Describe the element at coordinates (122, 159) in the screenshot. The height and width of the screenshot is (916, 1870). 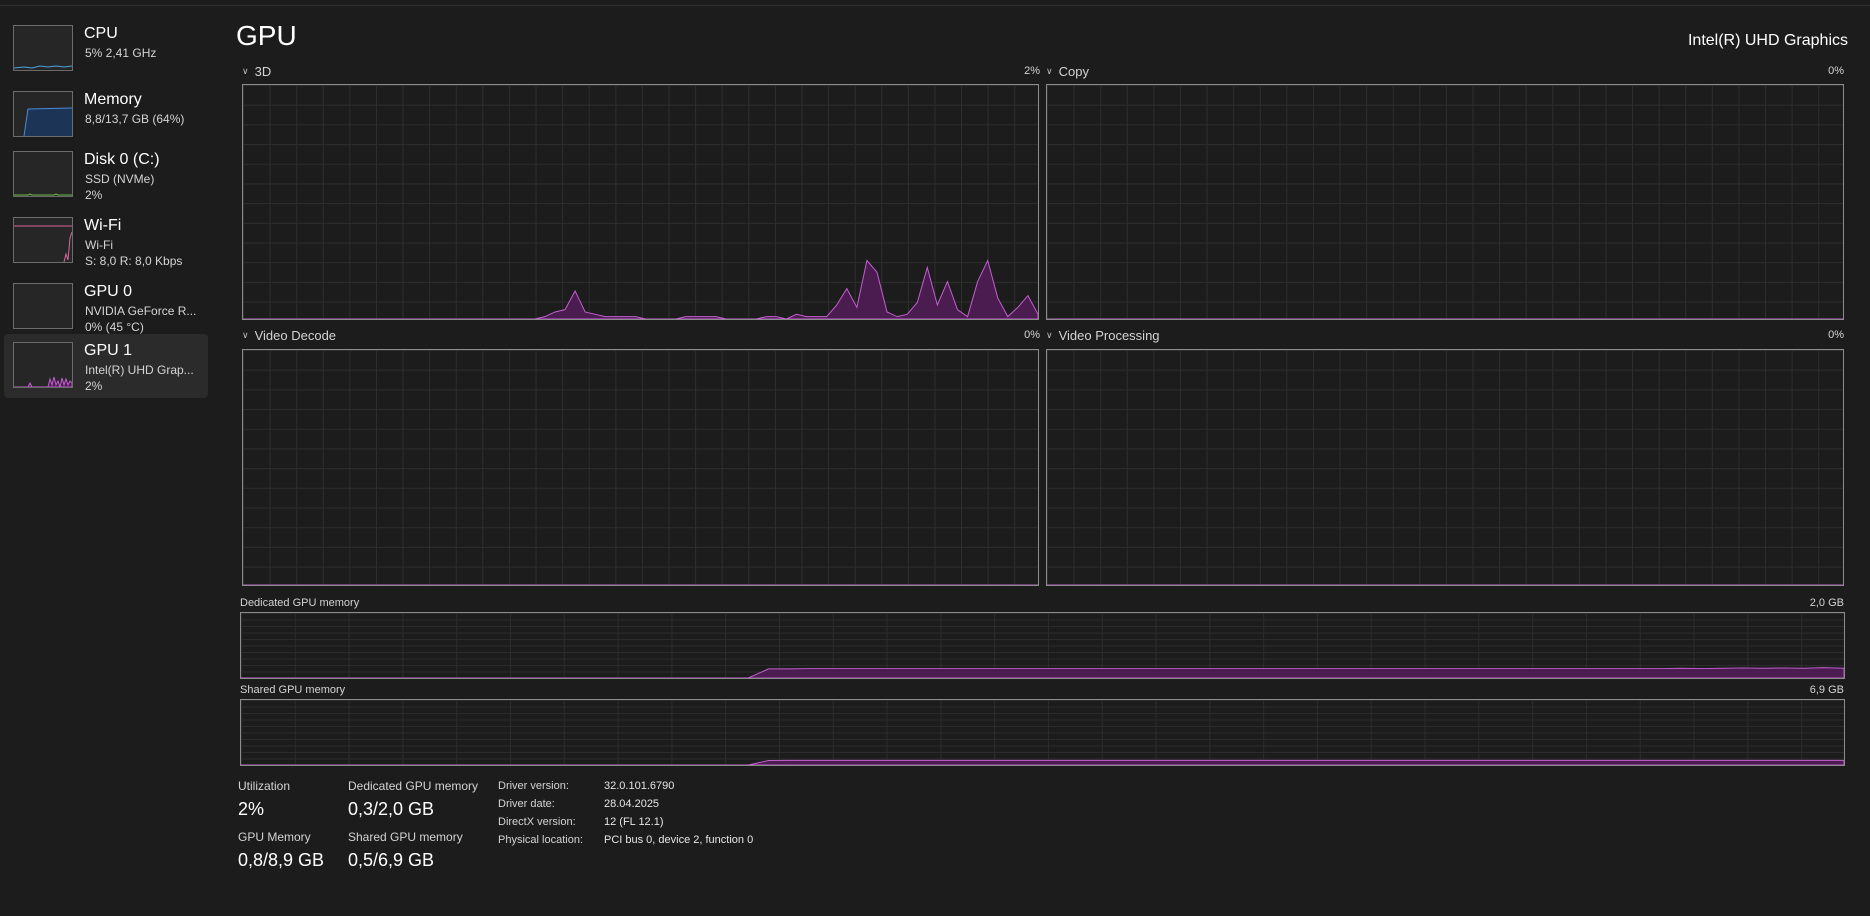
I see `sidebar-item-title: Disk 0 (C:)` at that location.